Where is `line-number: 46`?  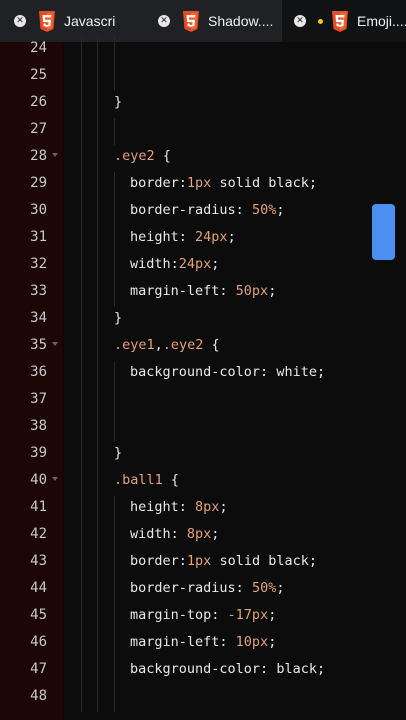
line-number: 46 is located at coordinates (38, 642).